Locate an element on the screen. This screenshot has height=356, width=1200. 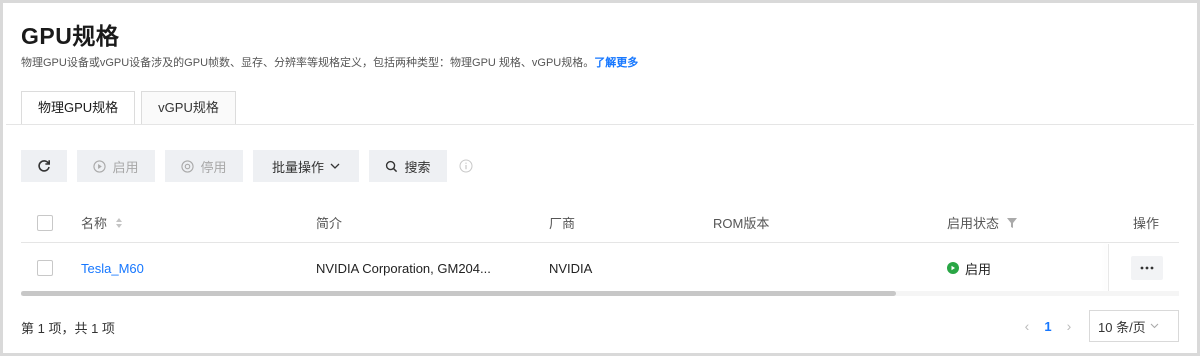
tabs-divider is located at coordinates (600, 124).